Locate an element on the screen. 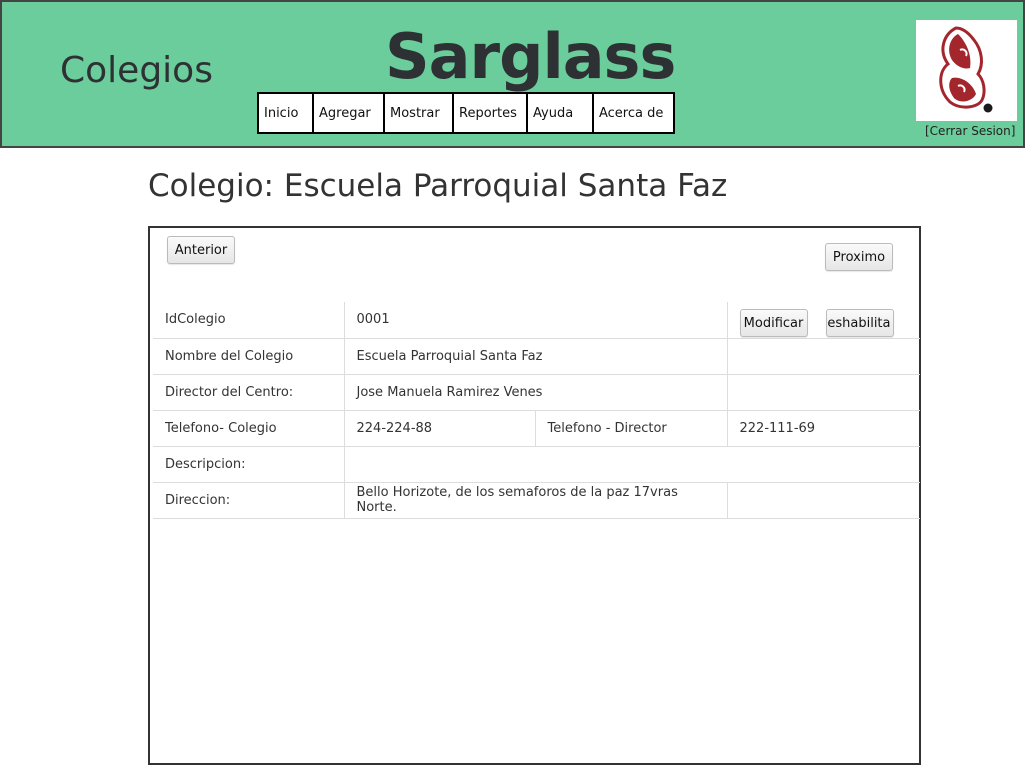 The height and width of the screenshot is (767, 1025). table-row: Descripcion: is located at coordinates (536, 464).